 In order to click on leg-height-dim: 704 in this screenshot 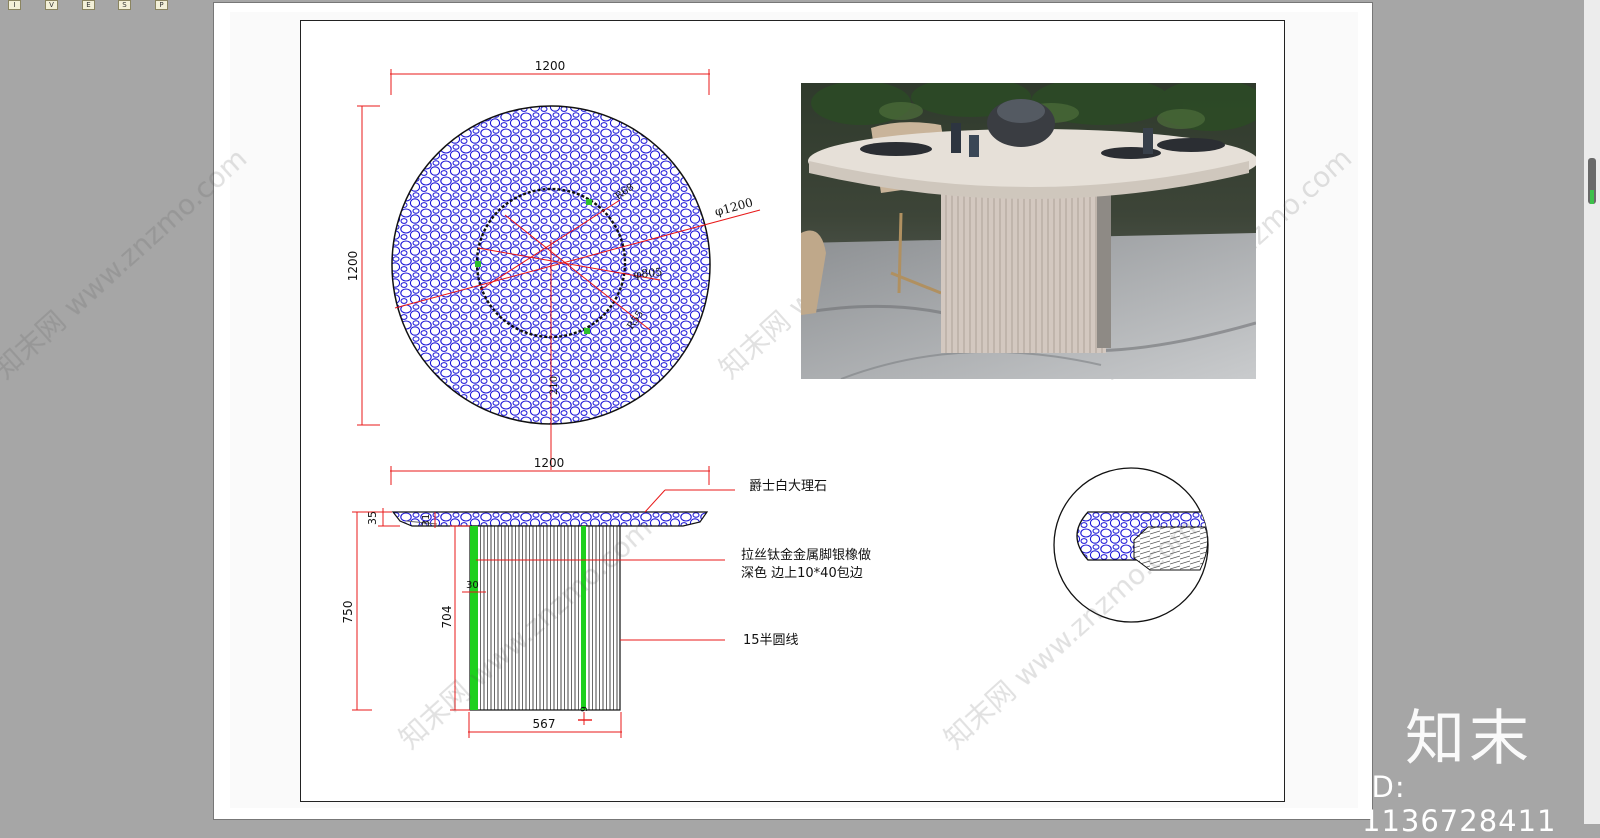, I will do `click(447, 617)`.